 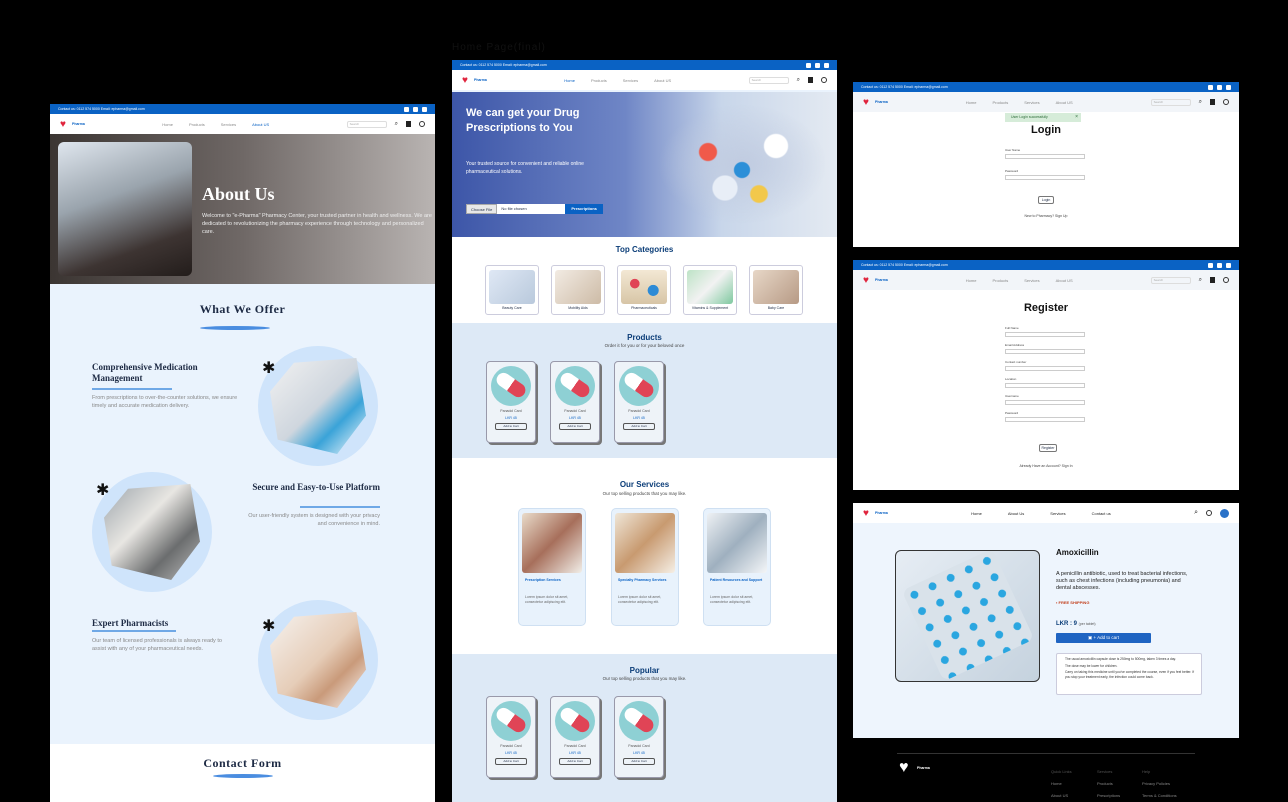 What do you see at coordinates (1122, 382) in the screenshot?
I see `location-field: Location` at bounding box center [1122, 382].